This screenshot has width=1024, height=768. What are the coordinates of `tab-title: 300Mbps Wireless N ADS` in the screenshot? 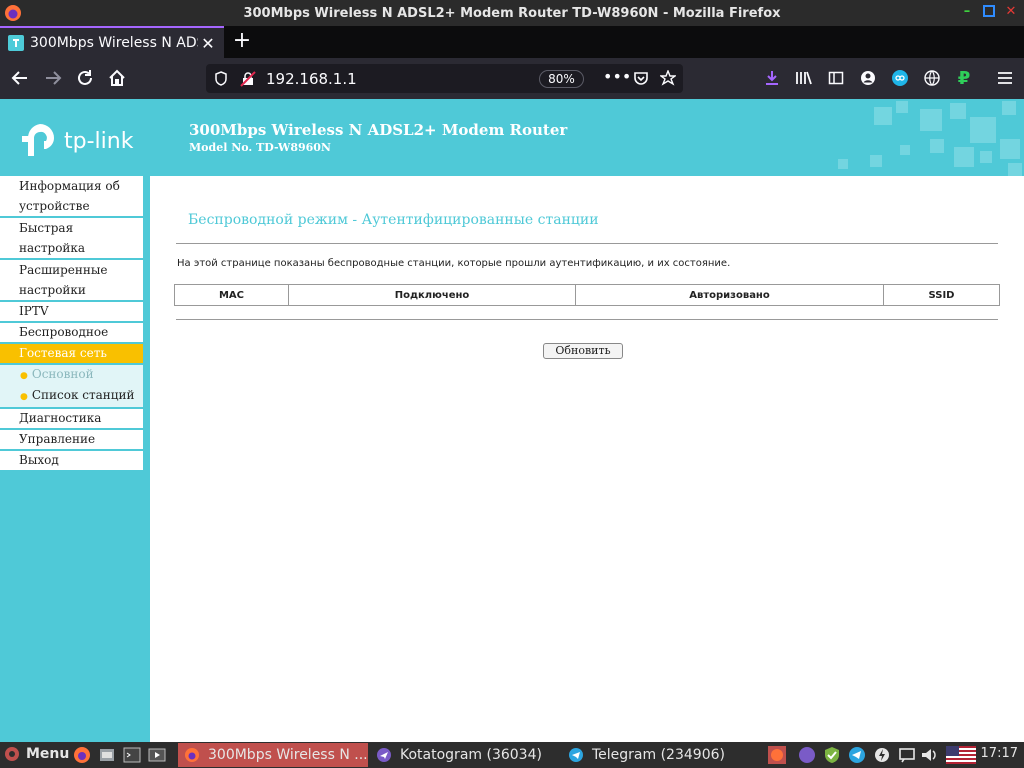 It's located at (114, 43).